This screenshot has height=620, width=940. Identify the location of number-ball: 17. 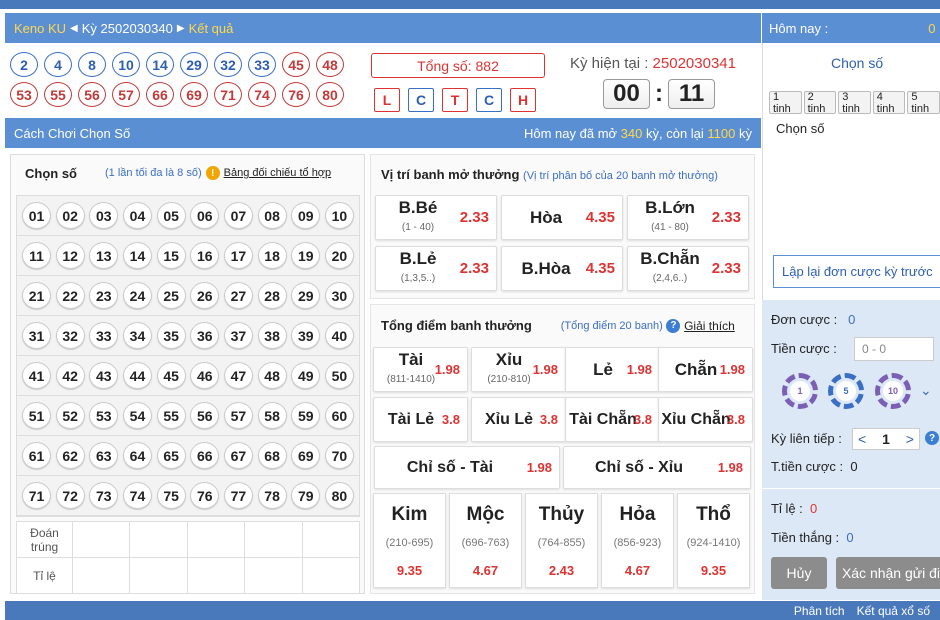
(238, 255).